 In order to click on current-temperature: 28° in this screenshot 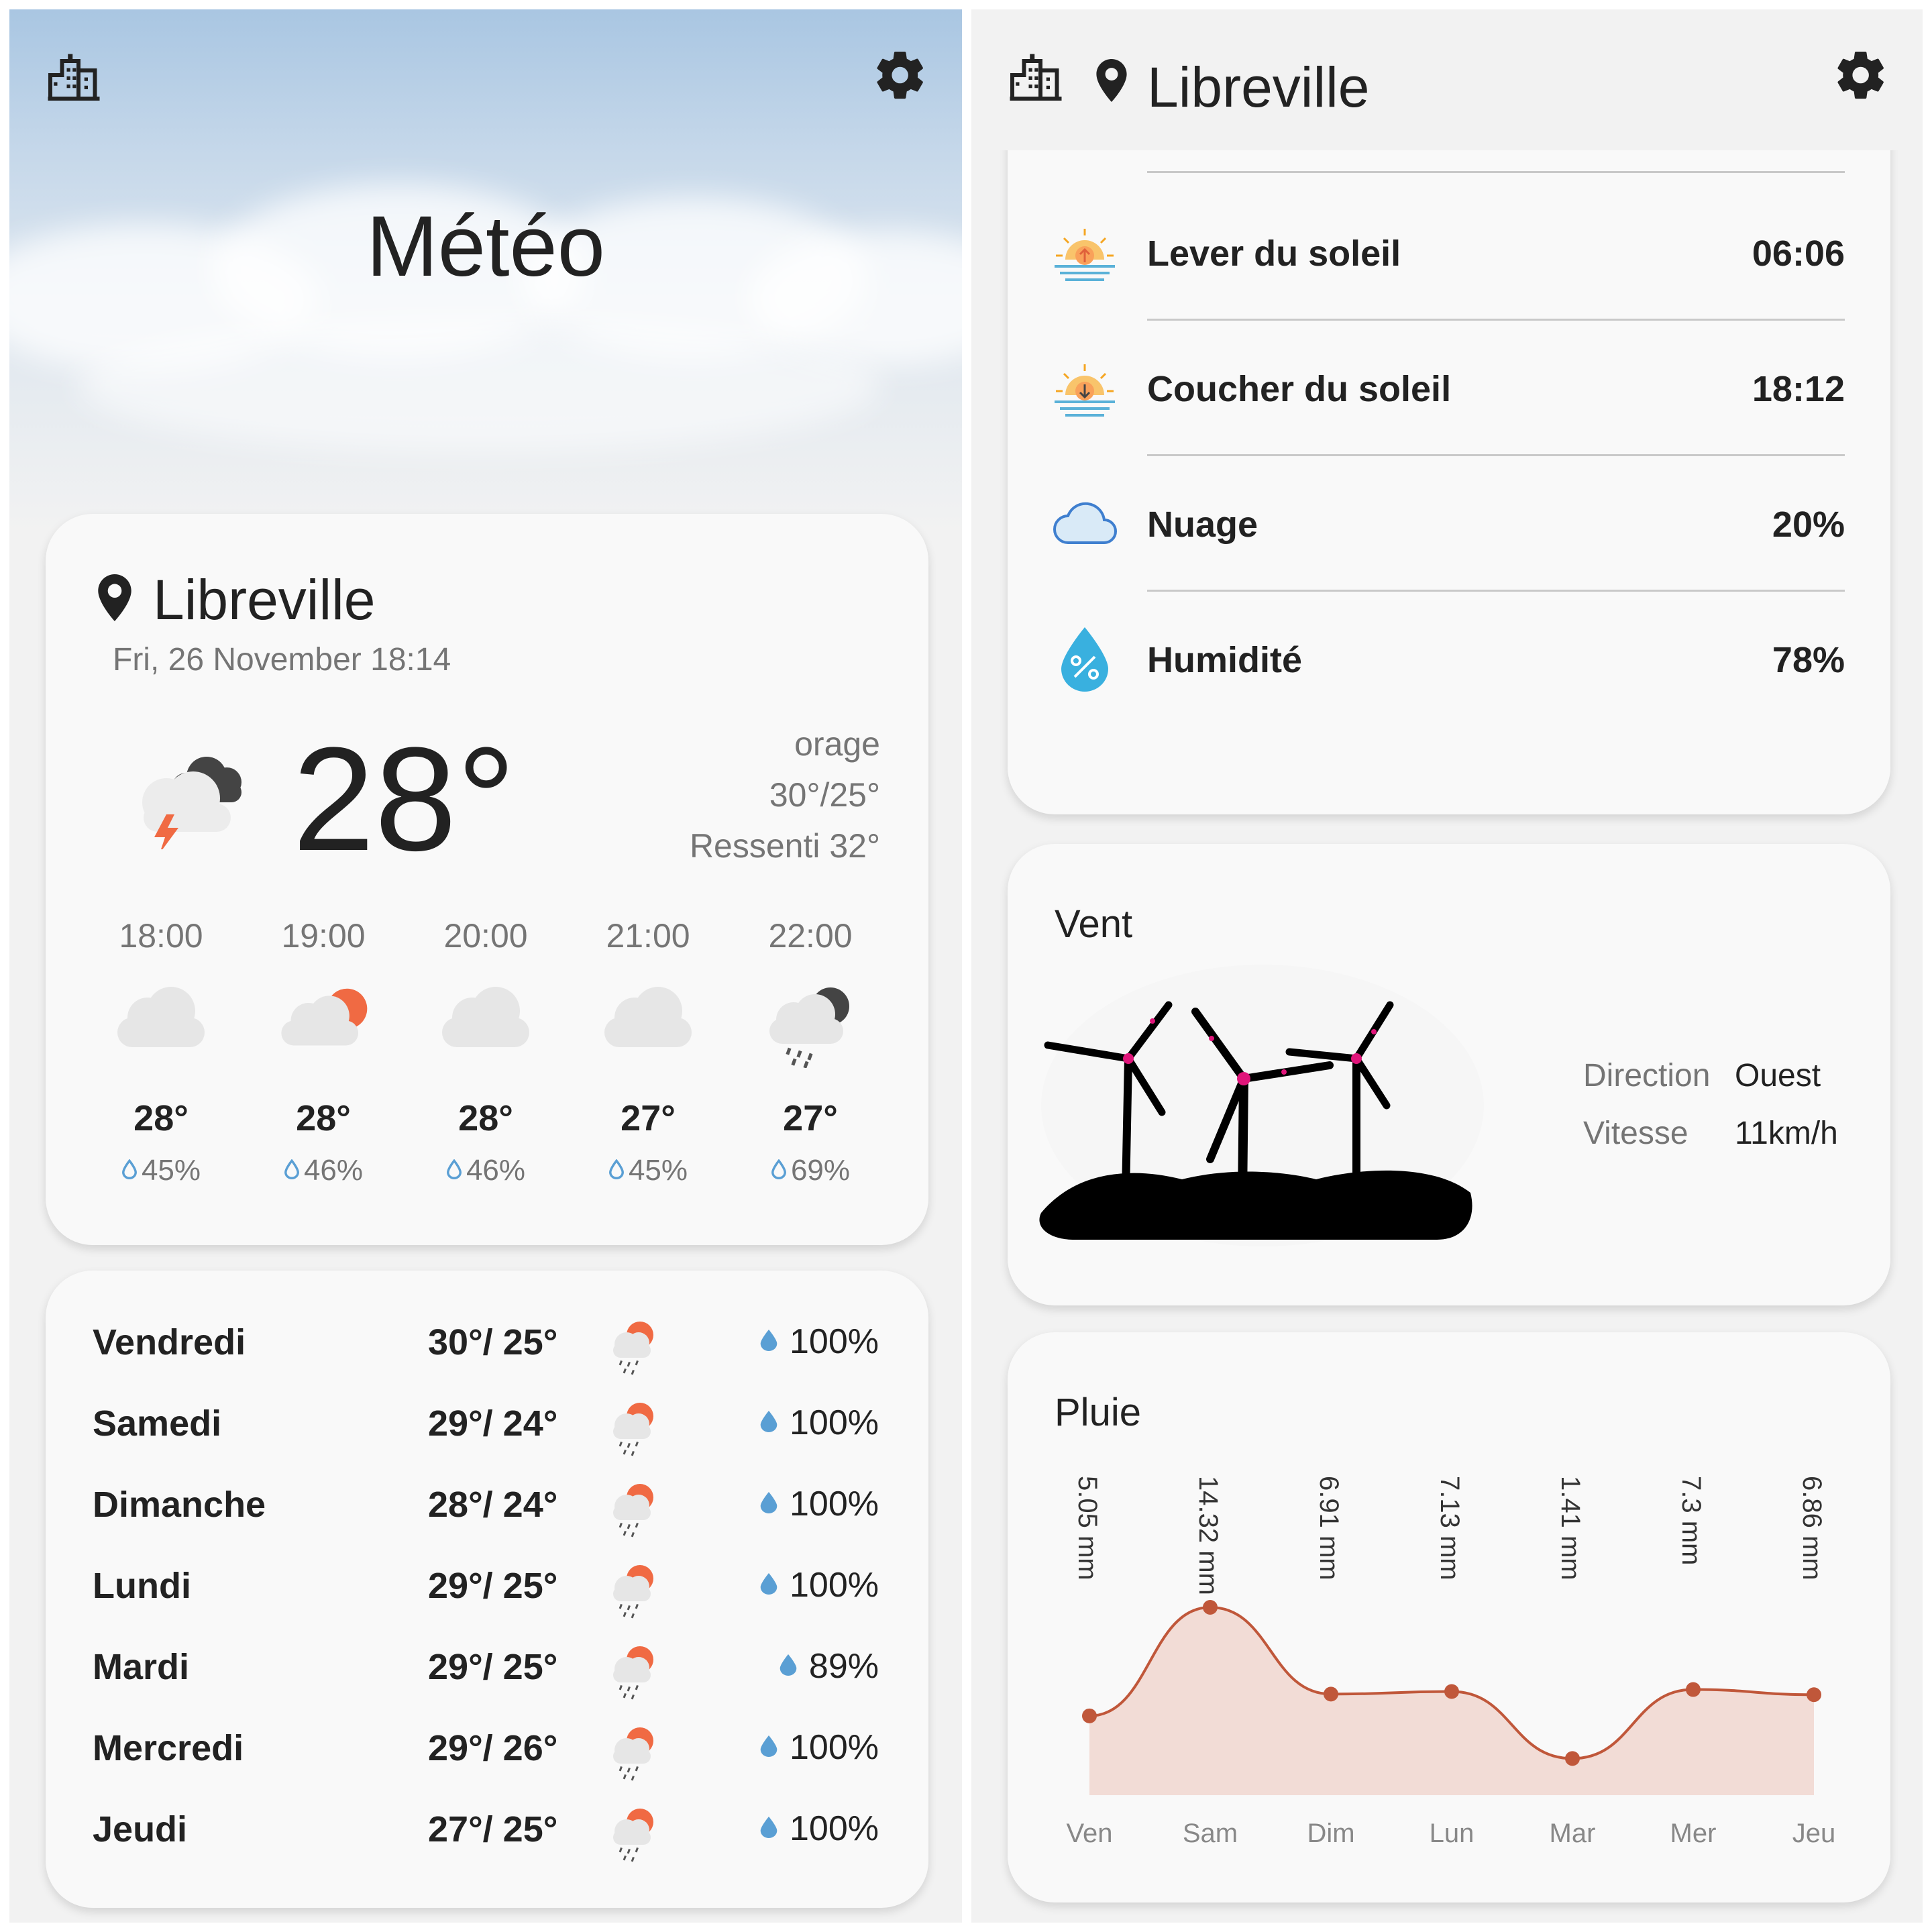, I will do `click(404, 798)`.